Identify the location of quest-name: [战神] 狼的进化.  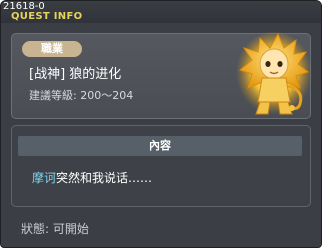
(75, 74).